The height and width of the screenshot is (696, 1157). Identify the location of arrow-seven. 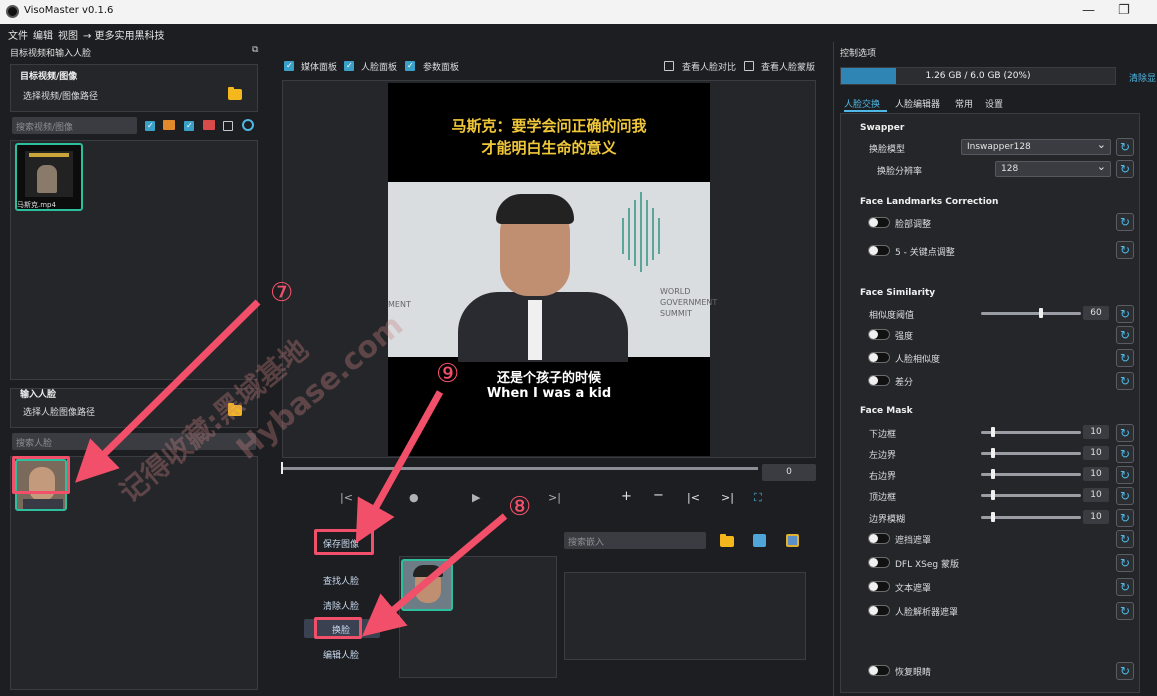
(168, 391).